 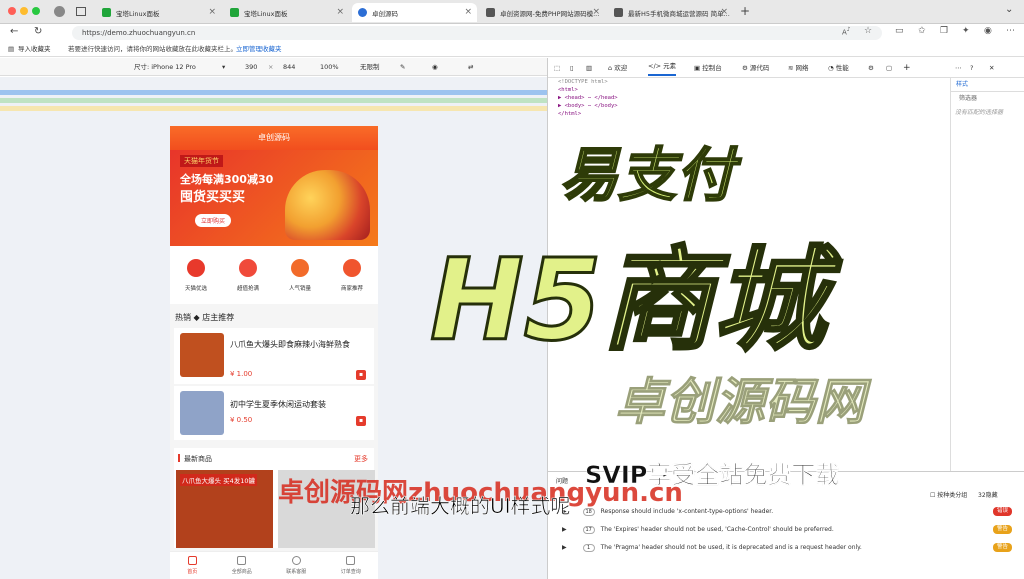 What do you see at coordinates (296, 565) in the screenshot?
I see `nav-support: 联系客服` at bounding box center [296, 565].